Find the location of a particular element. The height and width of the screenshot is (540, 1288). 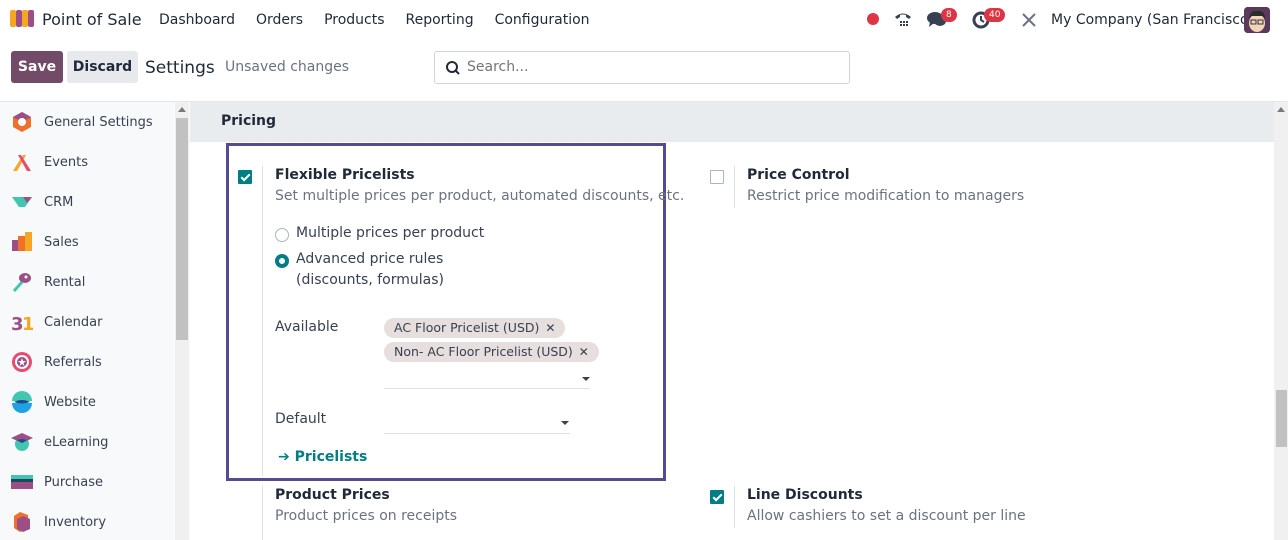

sidebar-item-sales: Sales is located at coordinates (87, 242).